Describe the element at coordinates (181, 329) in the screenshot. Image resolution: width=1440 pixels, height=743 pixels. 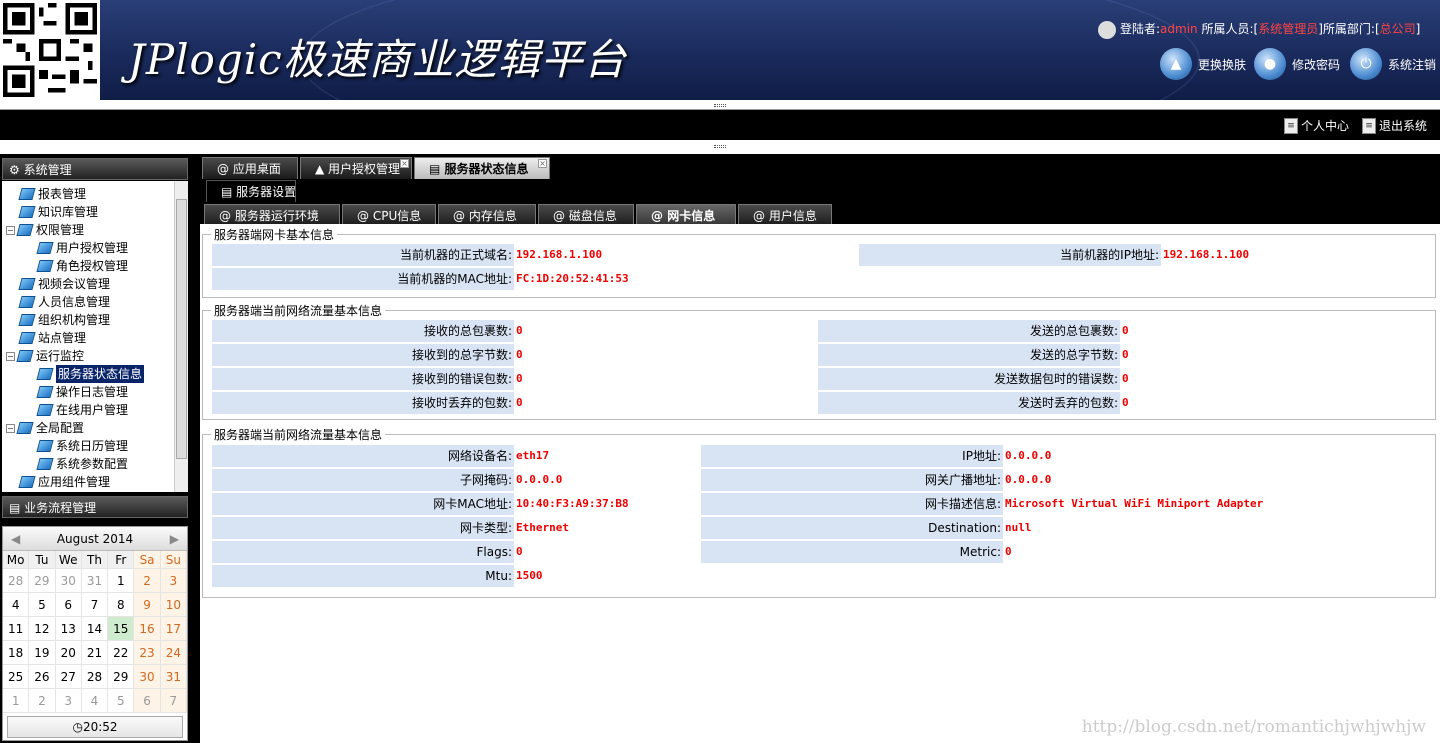
I see `scrollbar-thumb` at that location.